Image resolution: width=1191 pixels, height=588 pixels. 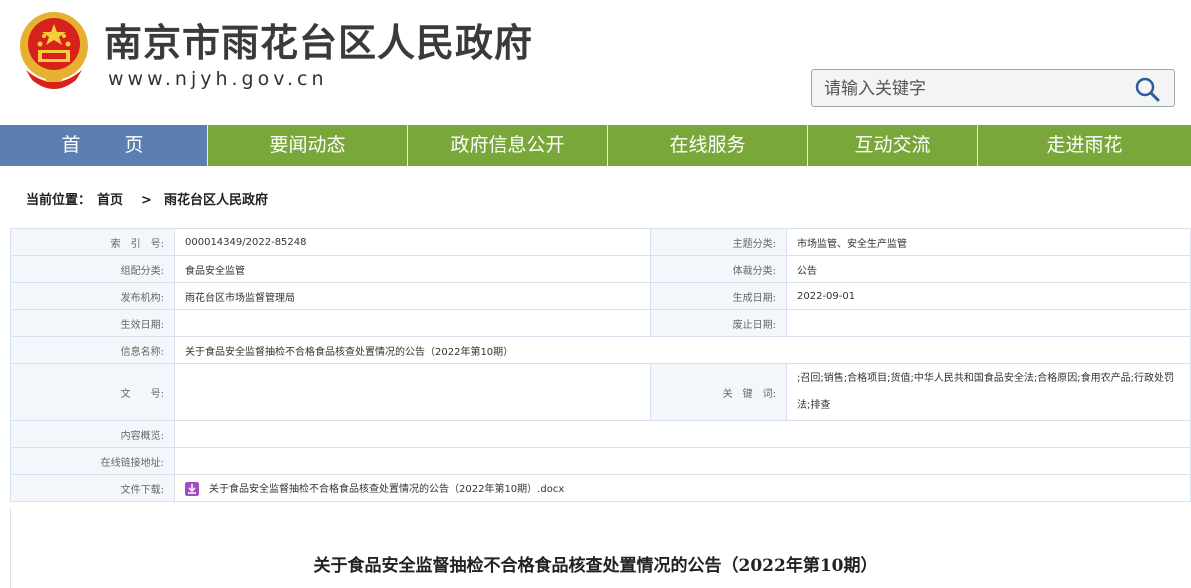 I want to click on name-value: 关于食品安全监督抽检不合格食品核查处置情况的公告（2022年第10期）, so click(x=682, y=350).